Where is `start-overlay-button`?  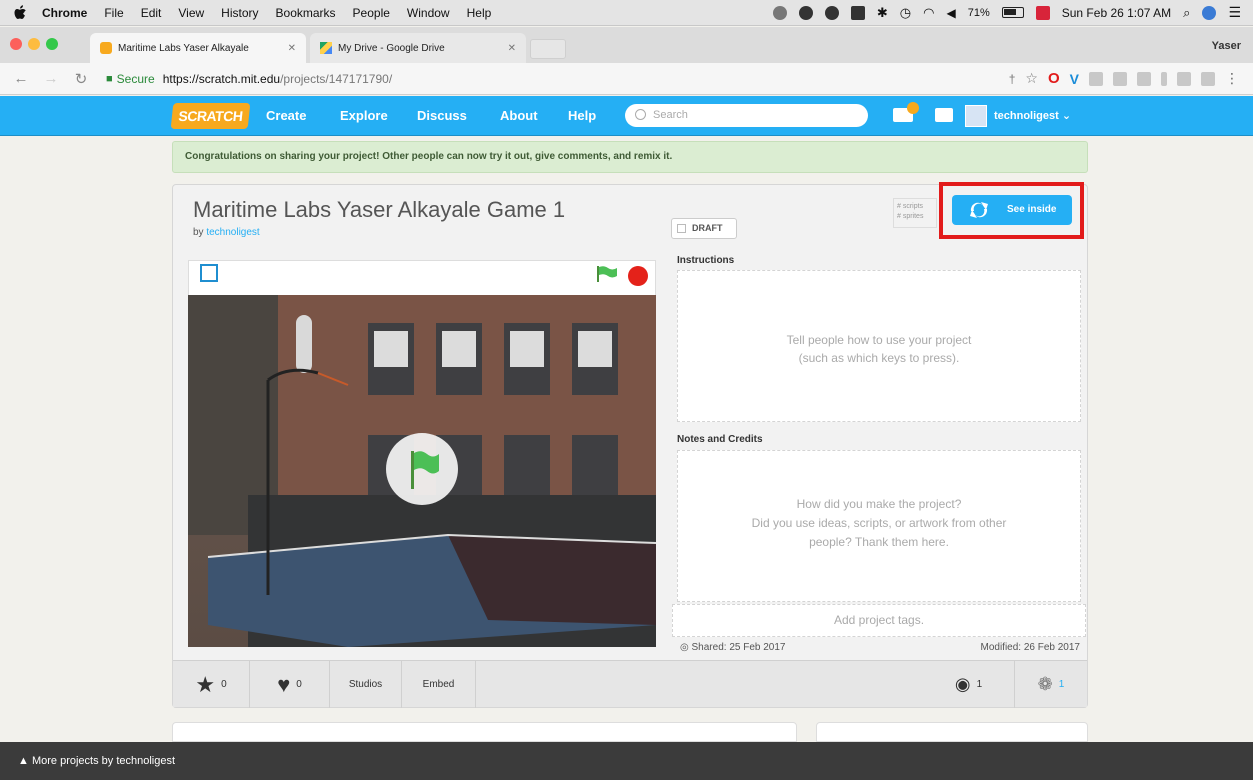
start-overlay-button is located at coordinates (422, 469).